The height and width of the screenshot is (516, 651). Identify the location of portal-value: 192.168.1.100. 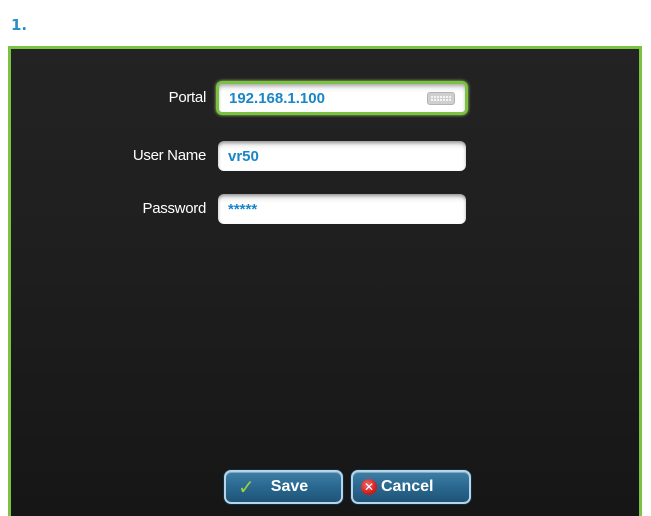
(277, 98).